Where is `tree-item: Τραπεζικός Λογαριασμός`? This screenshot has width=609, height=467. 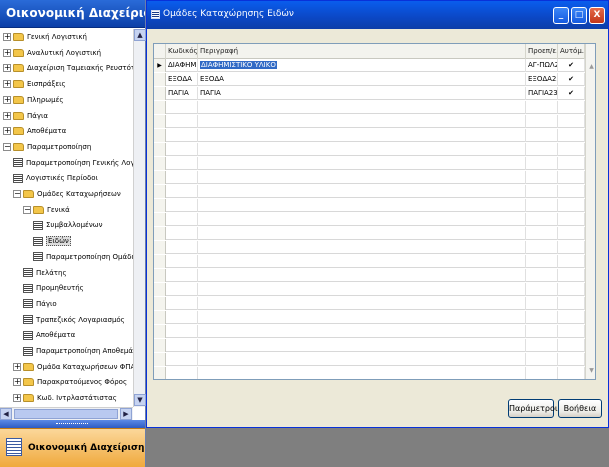 tree-item: Τραπεζικός Λογαριασμός is located at coordinates (62, 320).